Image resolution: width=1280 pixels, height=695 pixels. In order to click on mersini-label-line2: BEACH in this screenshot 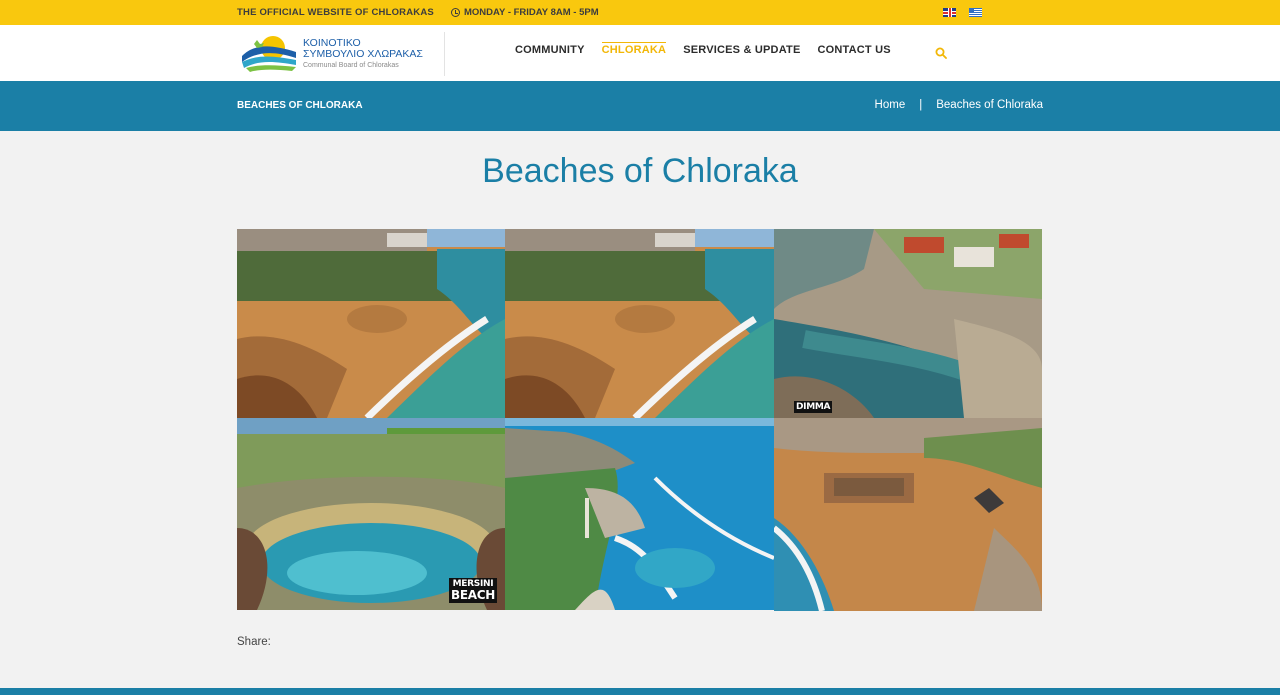, I will do `click(473, 595)`.